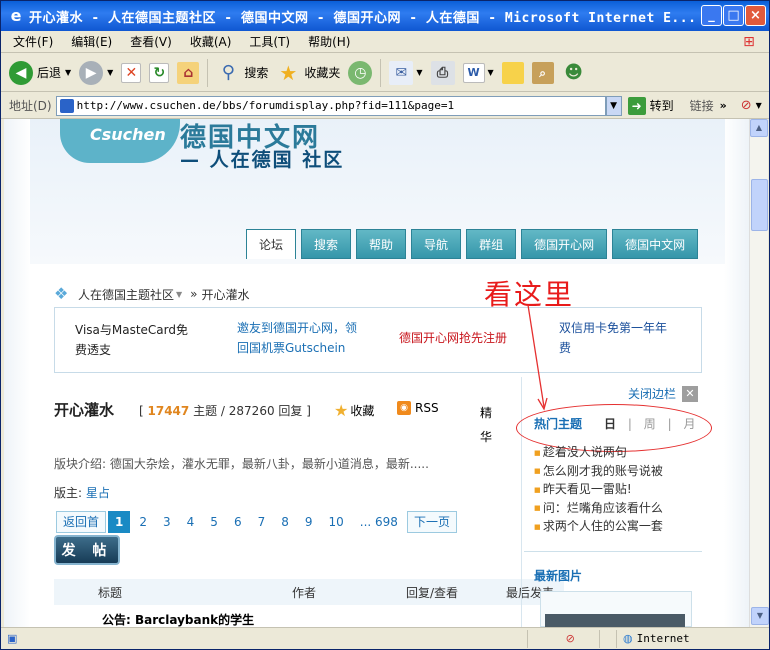  What do you see at coordinates (190, 522) in the screenshot?
I see `pager-page: 4` at bounding box center [190, 522].